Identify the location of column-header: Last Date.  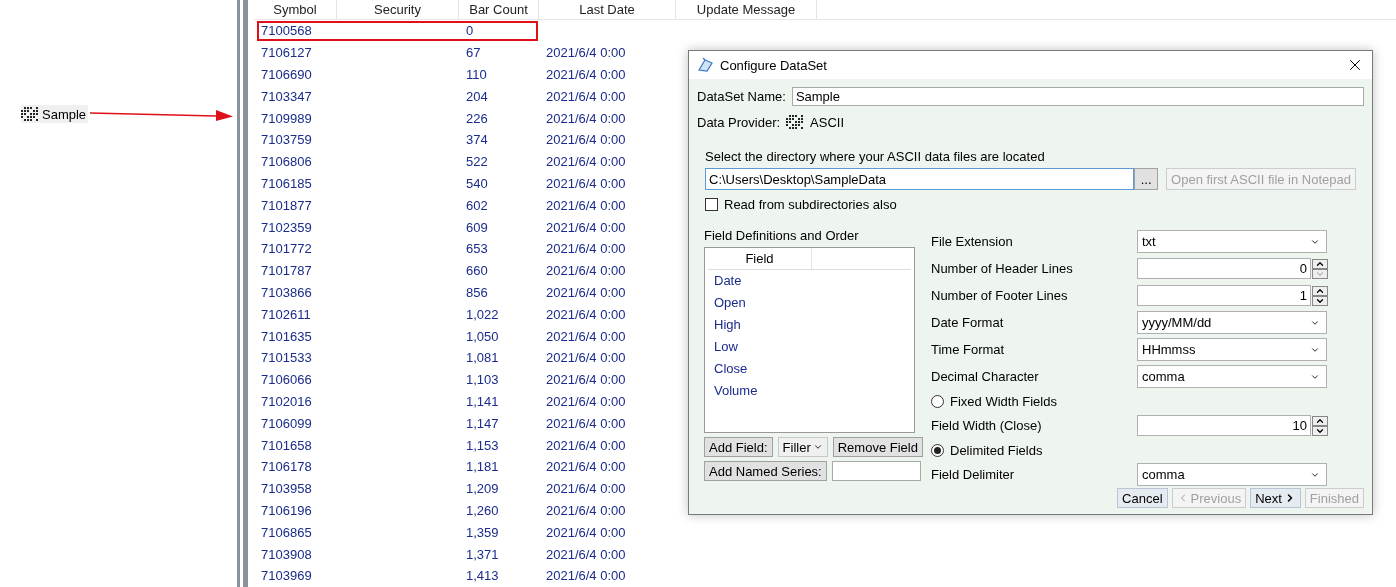
(607, 9).